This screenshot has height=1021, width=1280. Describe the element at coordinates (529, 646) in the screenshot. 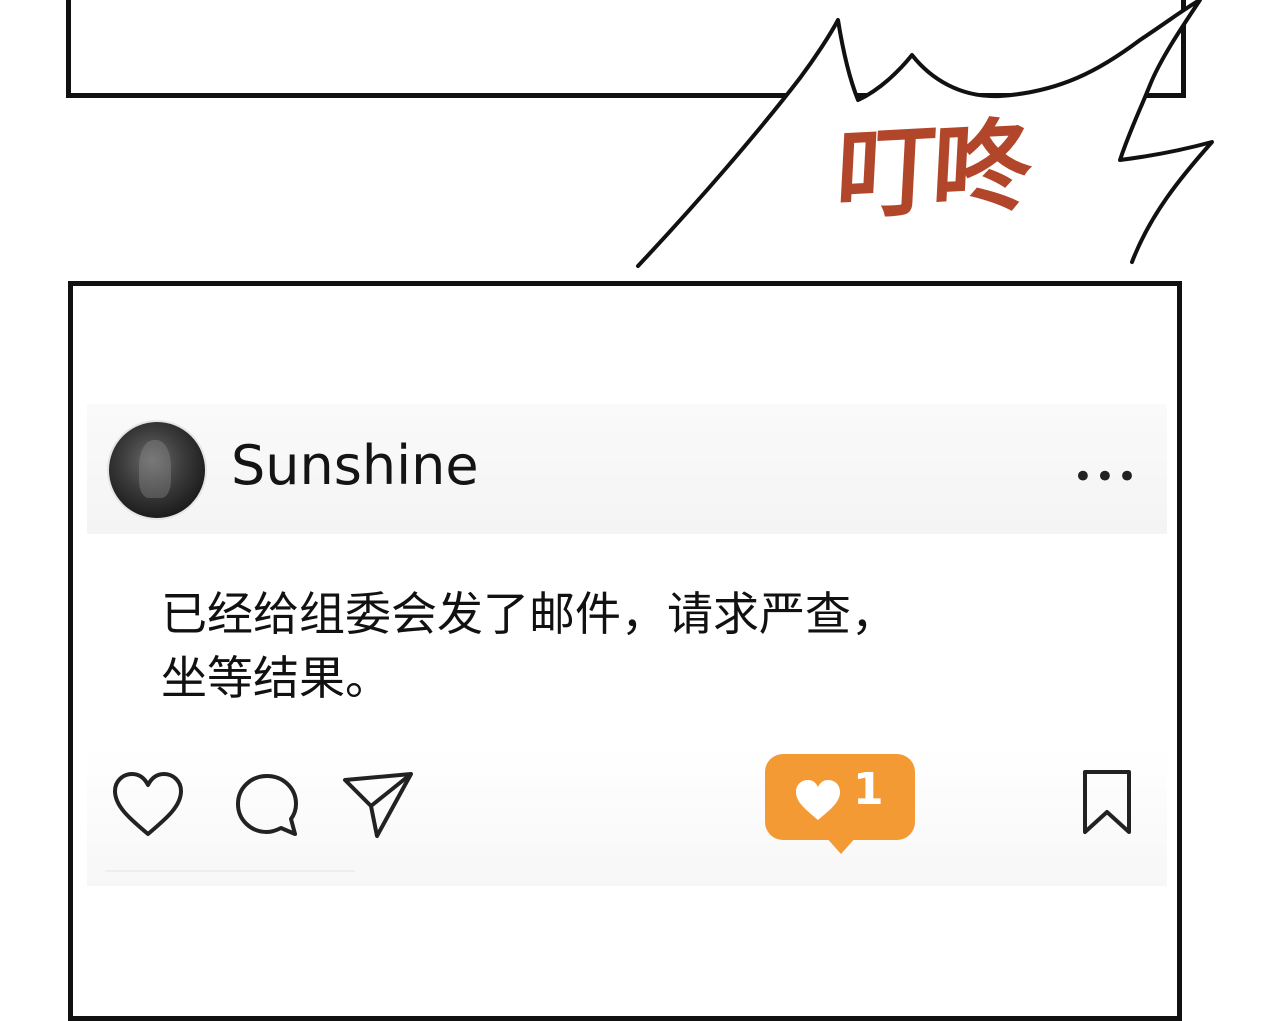

I see `post-text: 已经给组委会发了邮件，请求严查， 坐等结果。` at that location.